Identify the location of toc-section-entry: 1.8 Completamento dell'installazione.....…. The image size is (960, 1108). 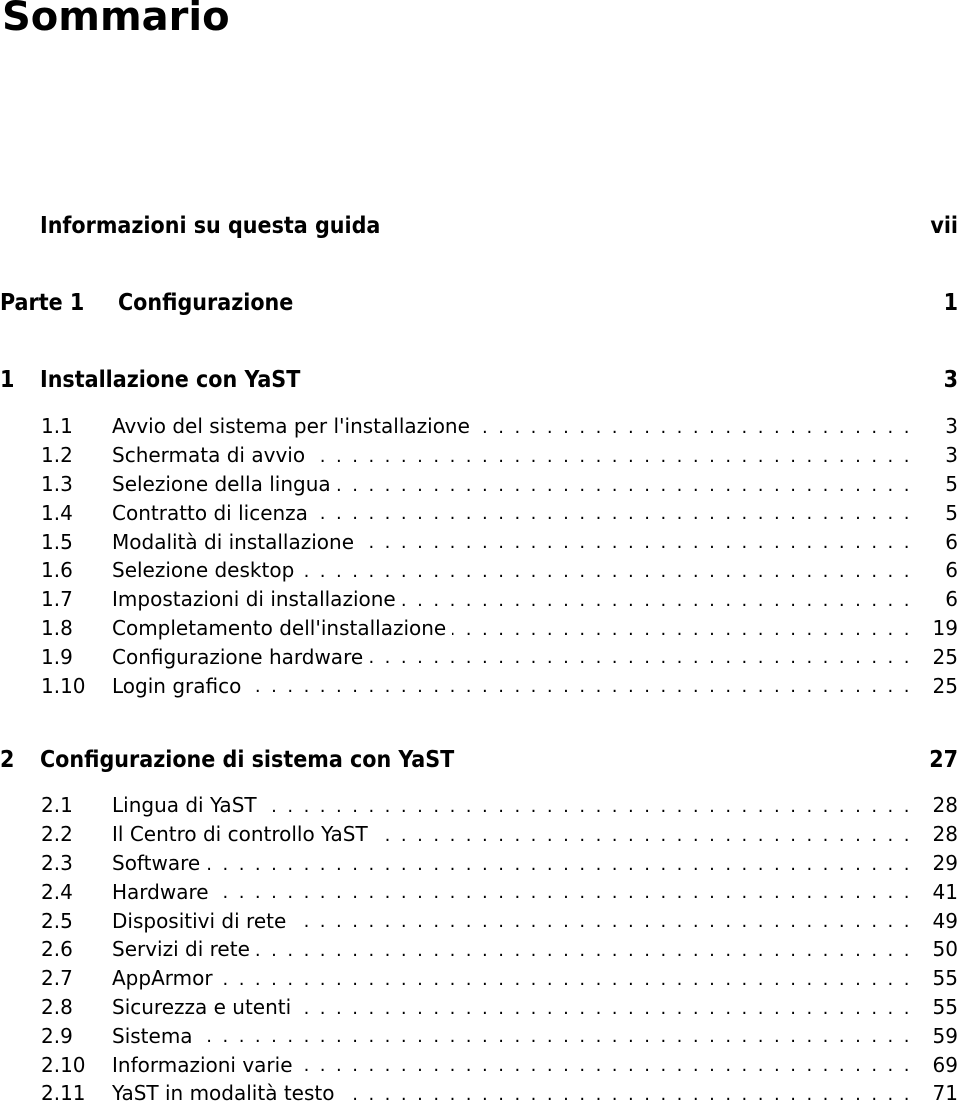
(480, 628).